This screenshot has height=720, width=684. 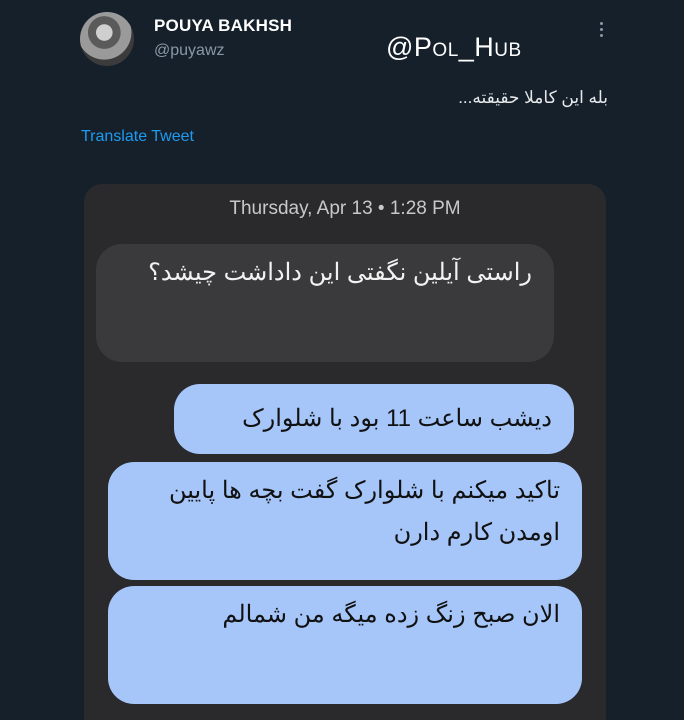 I want to click on translate-tweet-link: Translate Tweet, so click(x=137, y=137).